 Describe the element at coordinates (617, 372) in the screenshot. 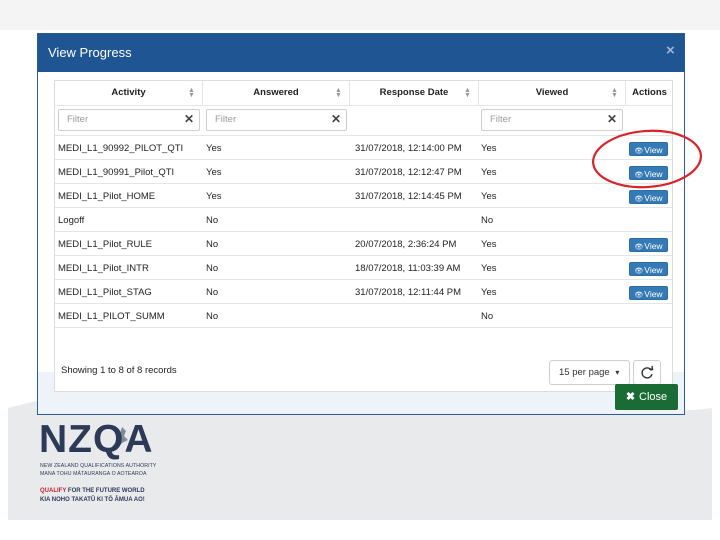

I see `chevron-down-icon: ▾` at that location.